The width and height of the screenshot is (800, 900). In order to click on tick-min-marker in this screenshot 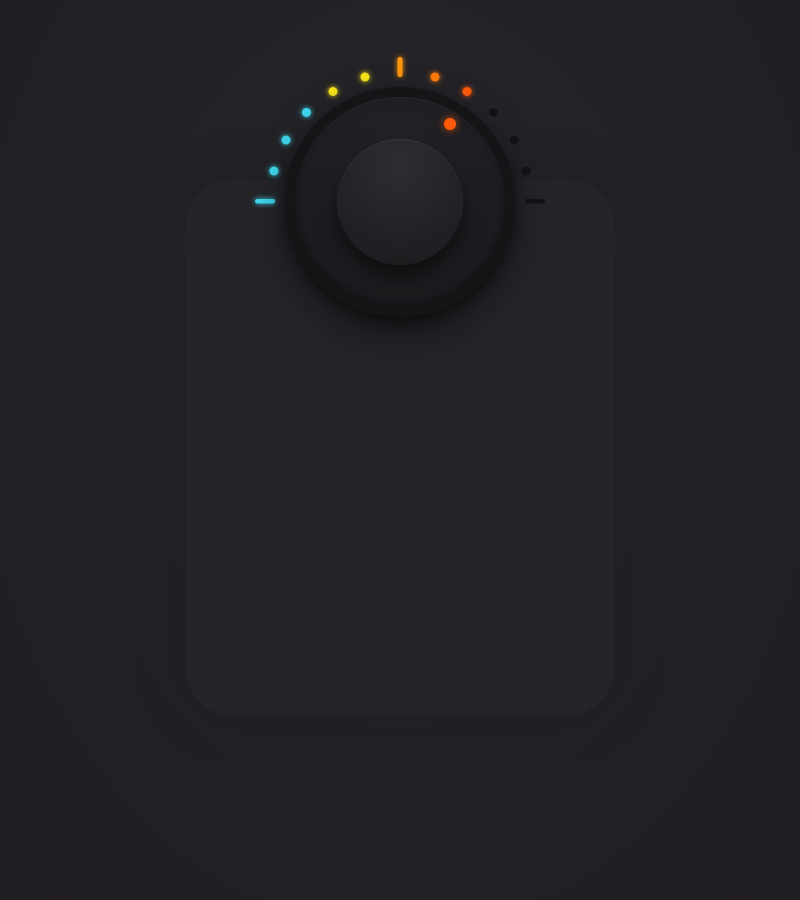, I will do `click(265, 201)`.